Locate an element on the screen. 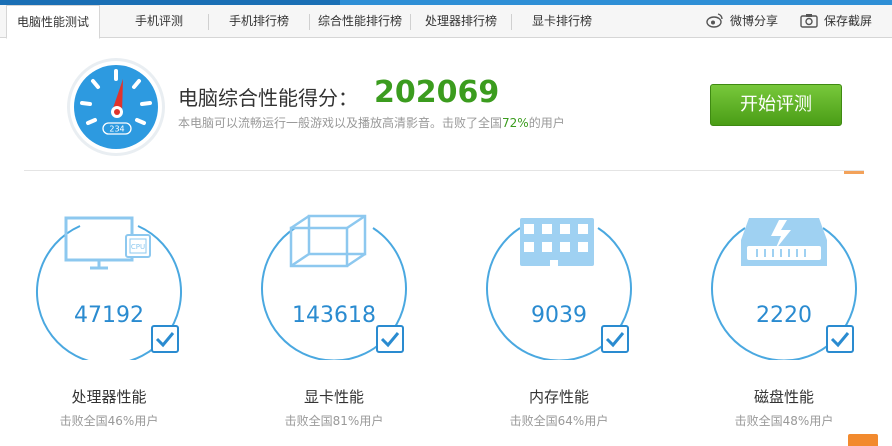  score-value: 202069 is located at coordinates (437, 92).